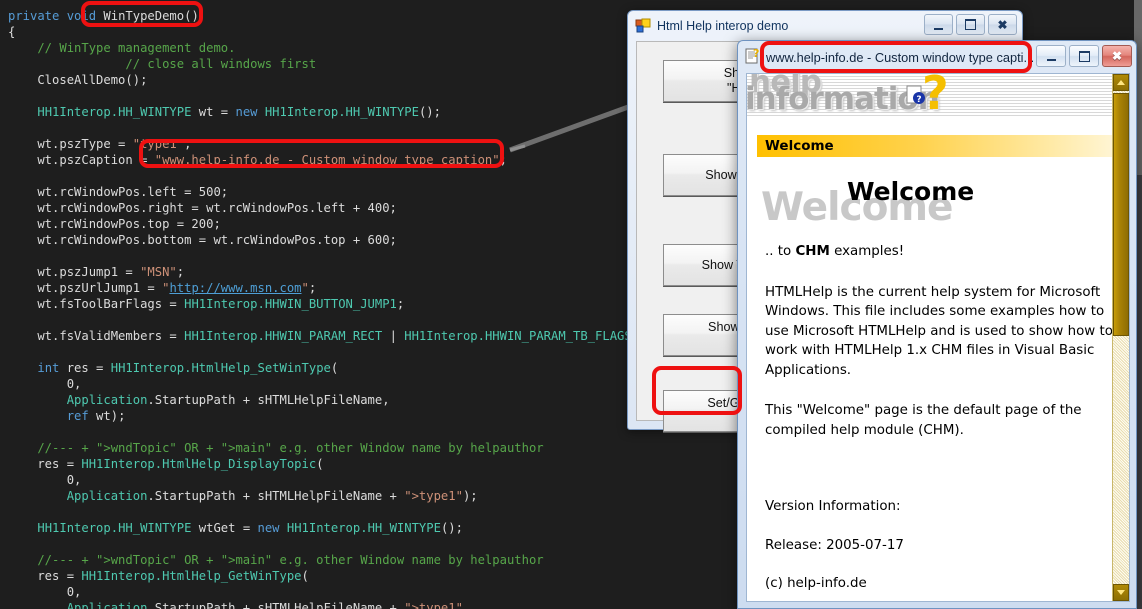 This screenshot has width=1142, height=609. What do you see at coordinates (1002, 24) in the screenshot?
I see `demo-close-button: ✖` at bounding box center [1002, 24].